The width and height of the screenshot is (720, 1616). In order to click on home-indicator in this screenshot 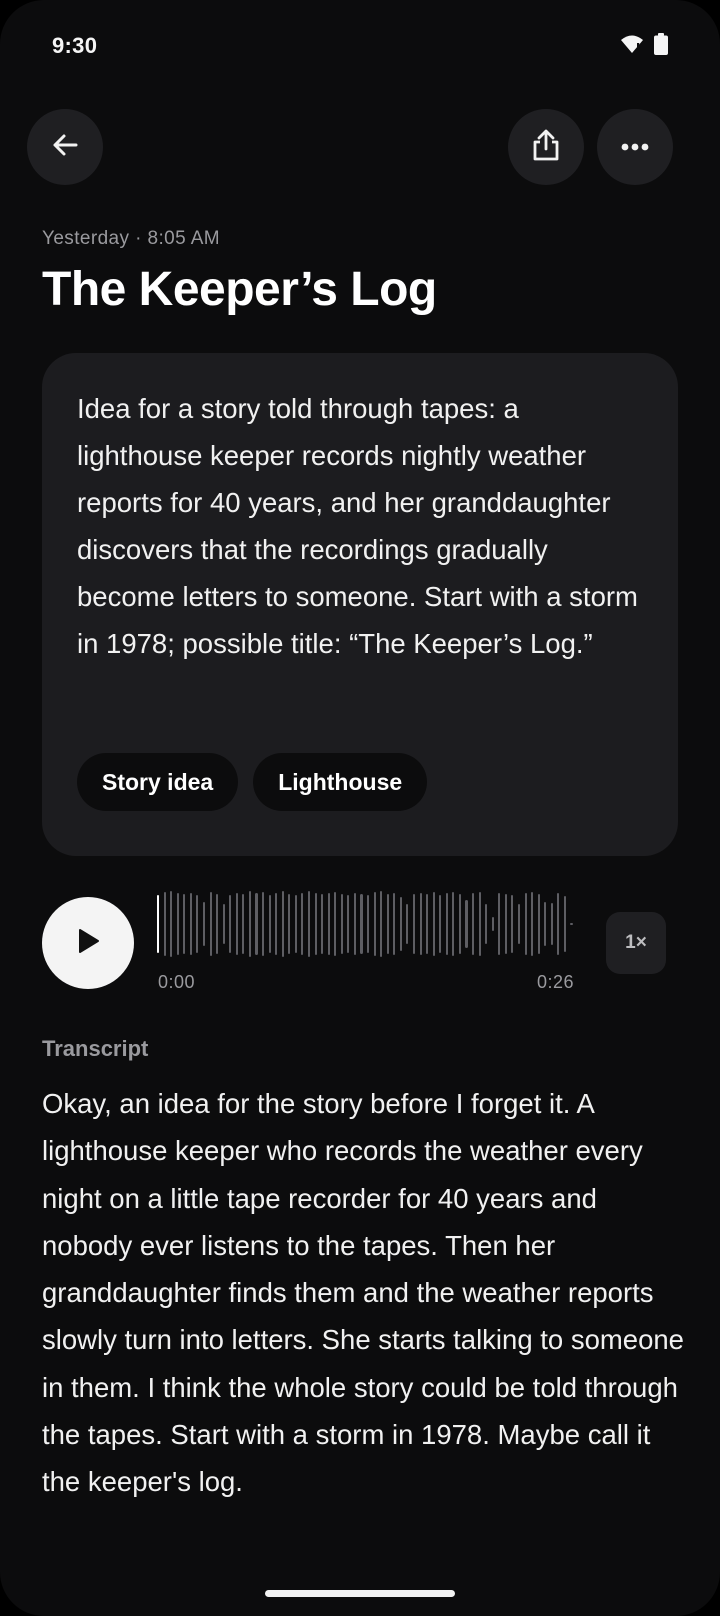, I will do `click(360, 1593)`.